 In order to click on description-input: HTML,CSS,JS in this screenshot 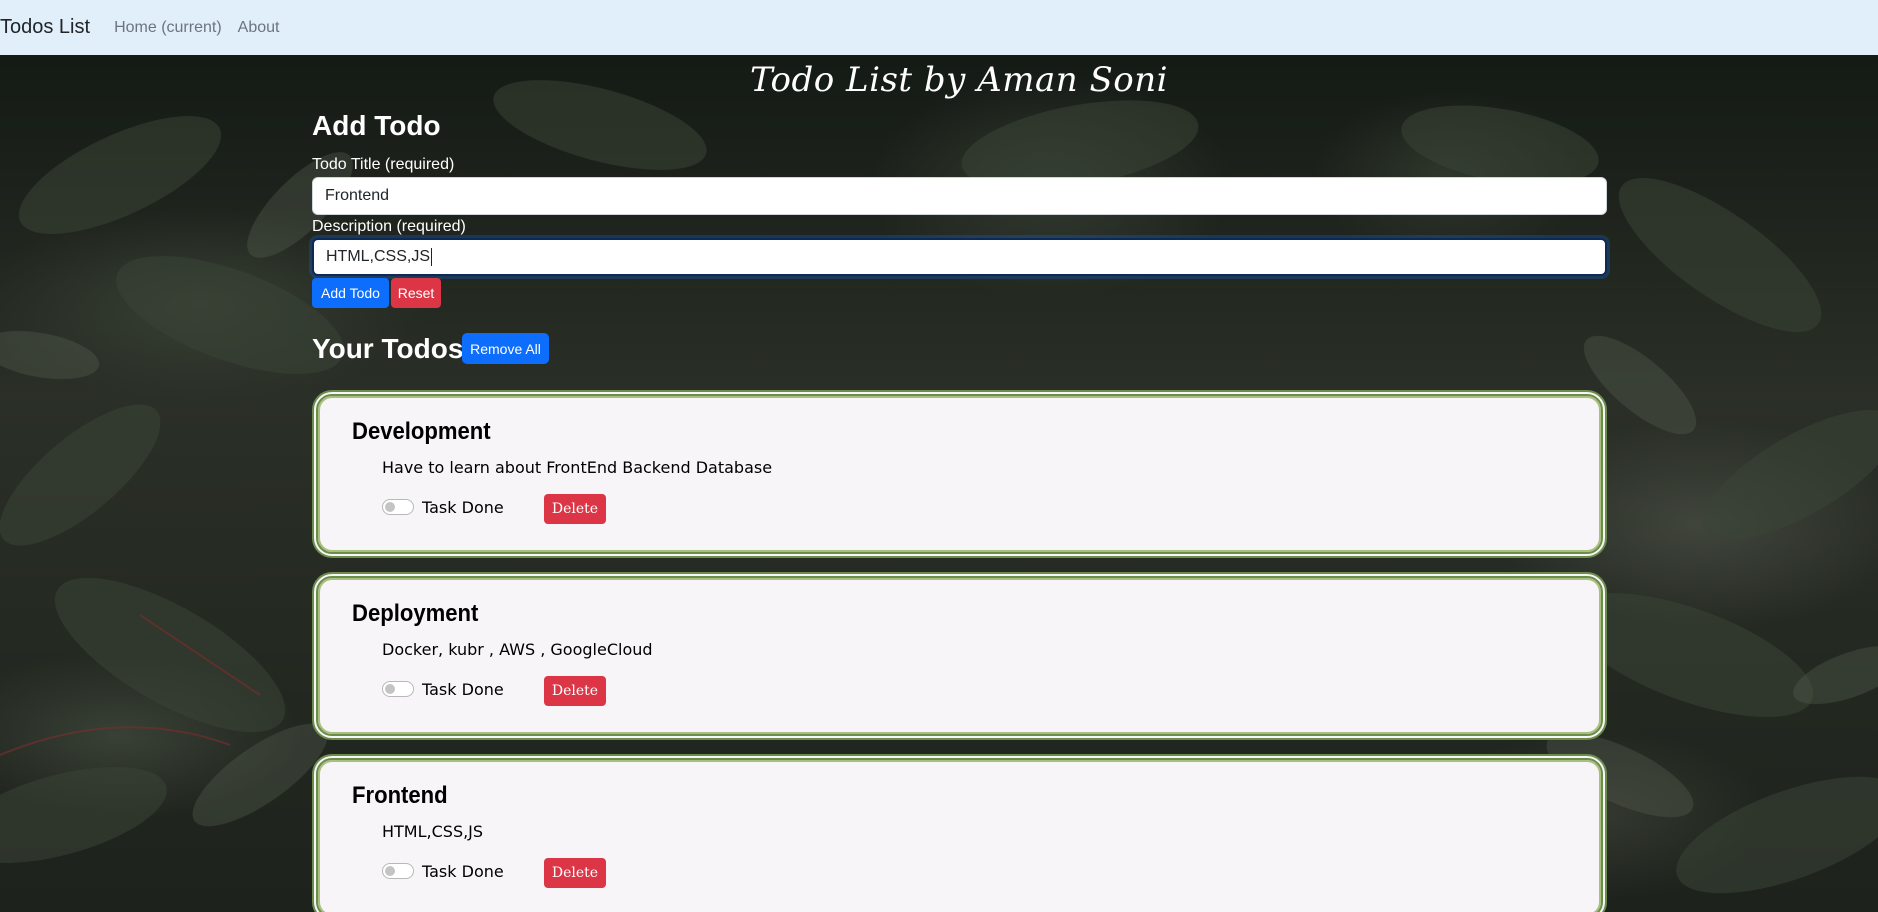, I will do `click(959, 257)`.